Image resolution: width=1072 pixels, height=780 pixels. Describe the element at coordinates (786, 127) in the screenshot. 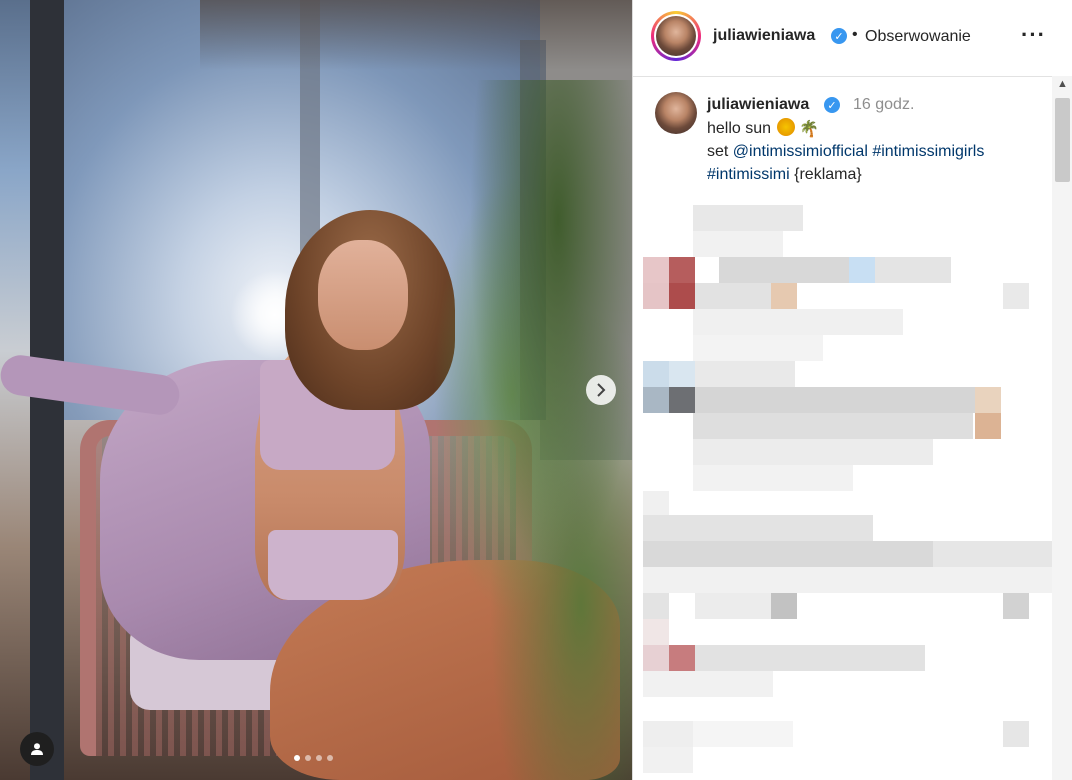

I see `sun-emoji-icon` at that location.